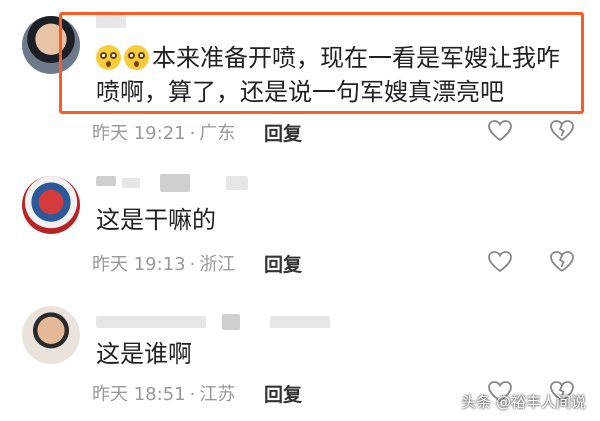 The image size is (600, 421). I want to click on watermark: 头条 @裕丰人间说, so click(523, 402).